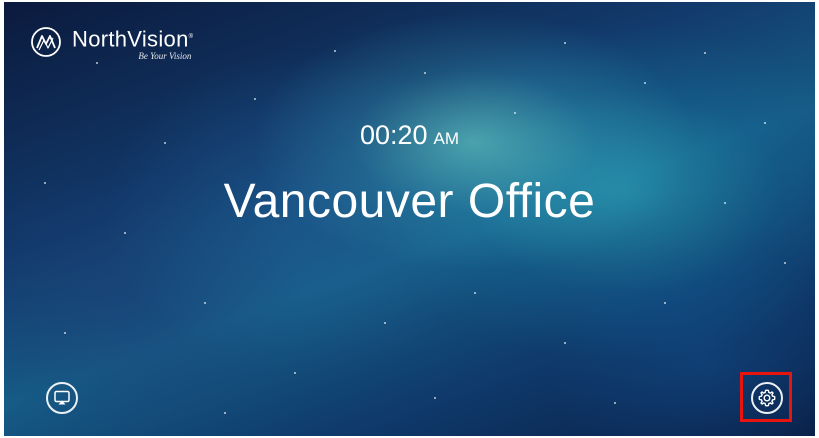  I want to click on clock-time: 00:20, so click(393, 135).